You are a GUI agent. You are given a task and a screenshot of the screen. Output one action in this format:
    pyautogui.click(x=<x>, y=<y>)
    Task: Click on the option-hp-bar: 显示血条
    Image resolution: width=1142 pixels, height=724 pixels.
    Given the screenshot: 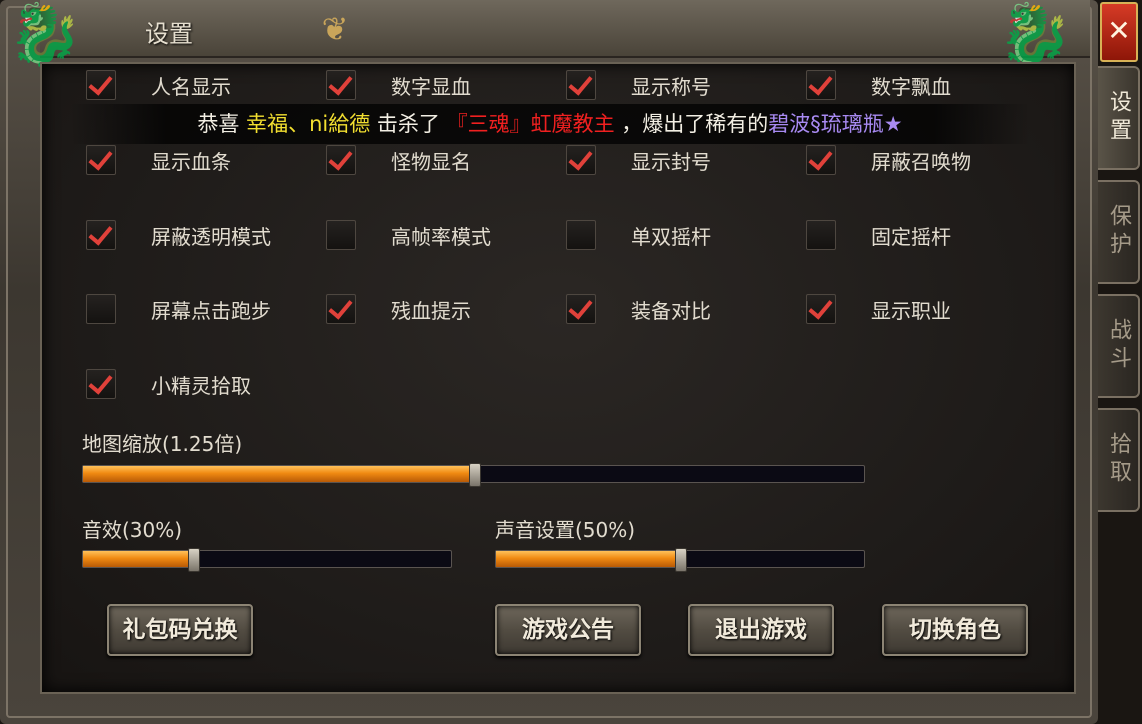 What is the action you would take?
    pyautogui.click(x=158, y=160)
    